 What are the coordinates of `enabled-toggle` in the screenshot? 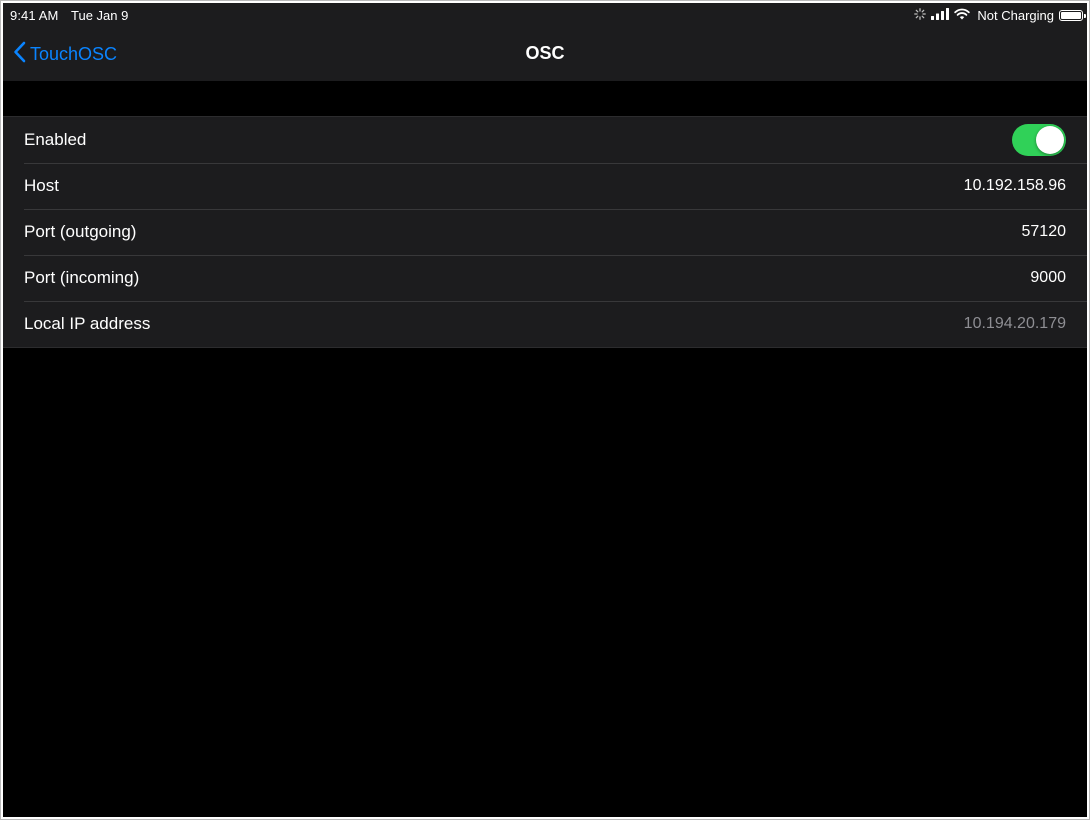 It's located at (1039, 140).